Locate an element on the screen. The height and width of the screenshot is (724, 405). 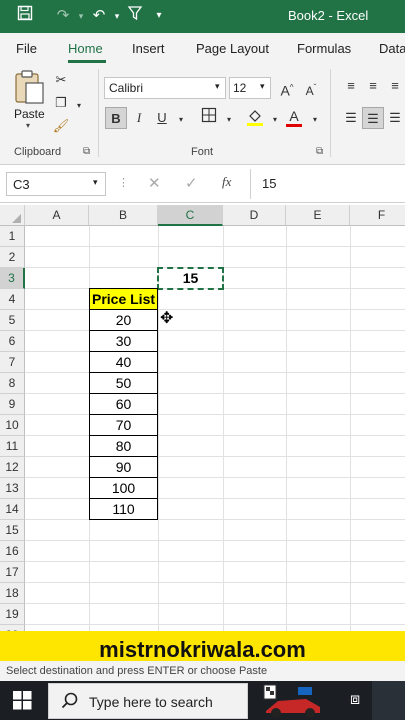
tab-formulas: Formulas is located at coordinates (324, 48).